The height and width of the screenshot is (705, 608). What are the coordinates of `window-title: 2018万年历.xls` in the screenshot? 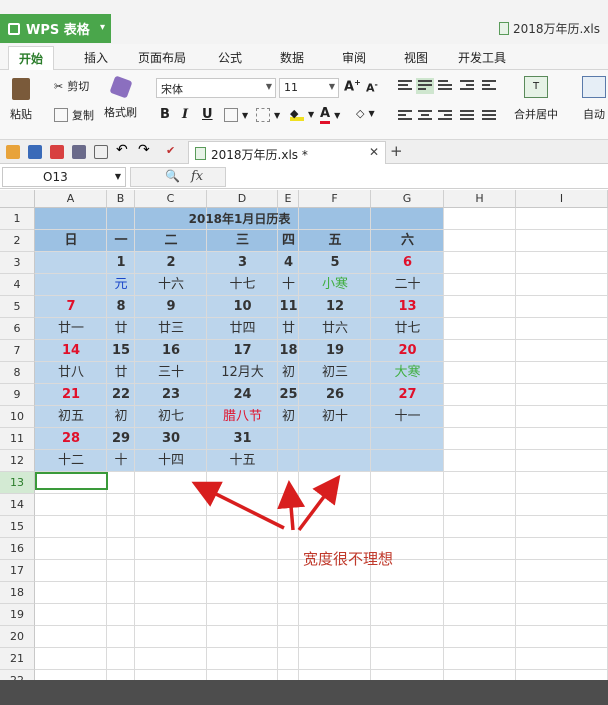 It's located at (549, 28).